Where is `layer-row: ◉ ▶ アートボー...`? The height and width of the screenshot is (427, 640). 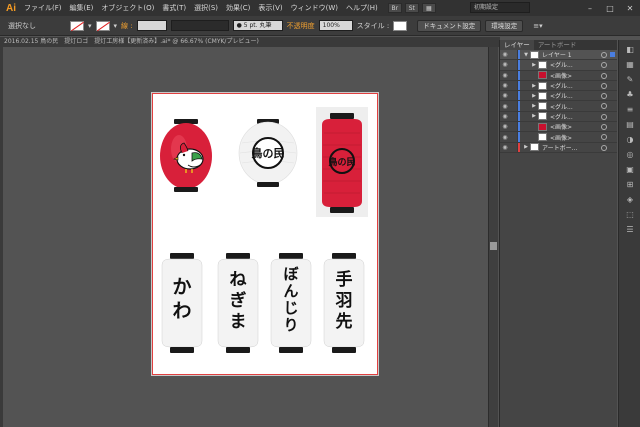 layer-row: ◉ ▶ アートボー... is located at coordinates (558, 147).